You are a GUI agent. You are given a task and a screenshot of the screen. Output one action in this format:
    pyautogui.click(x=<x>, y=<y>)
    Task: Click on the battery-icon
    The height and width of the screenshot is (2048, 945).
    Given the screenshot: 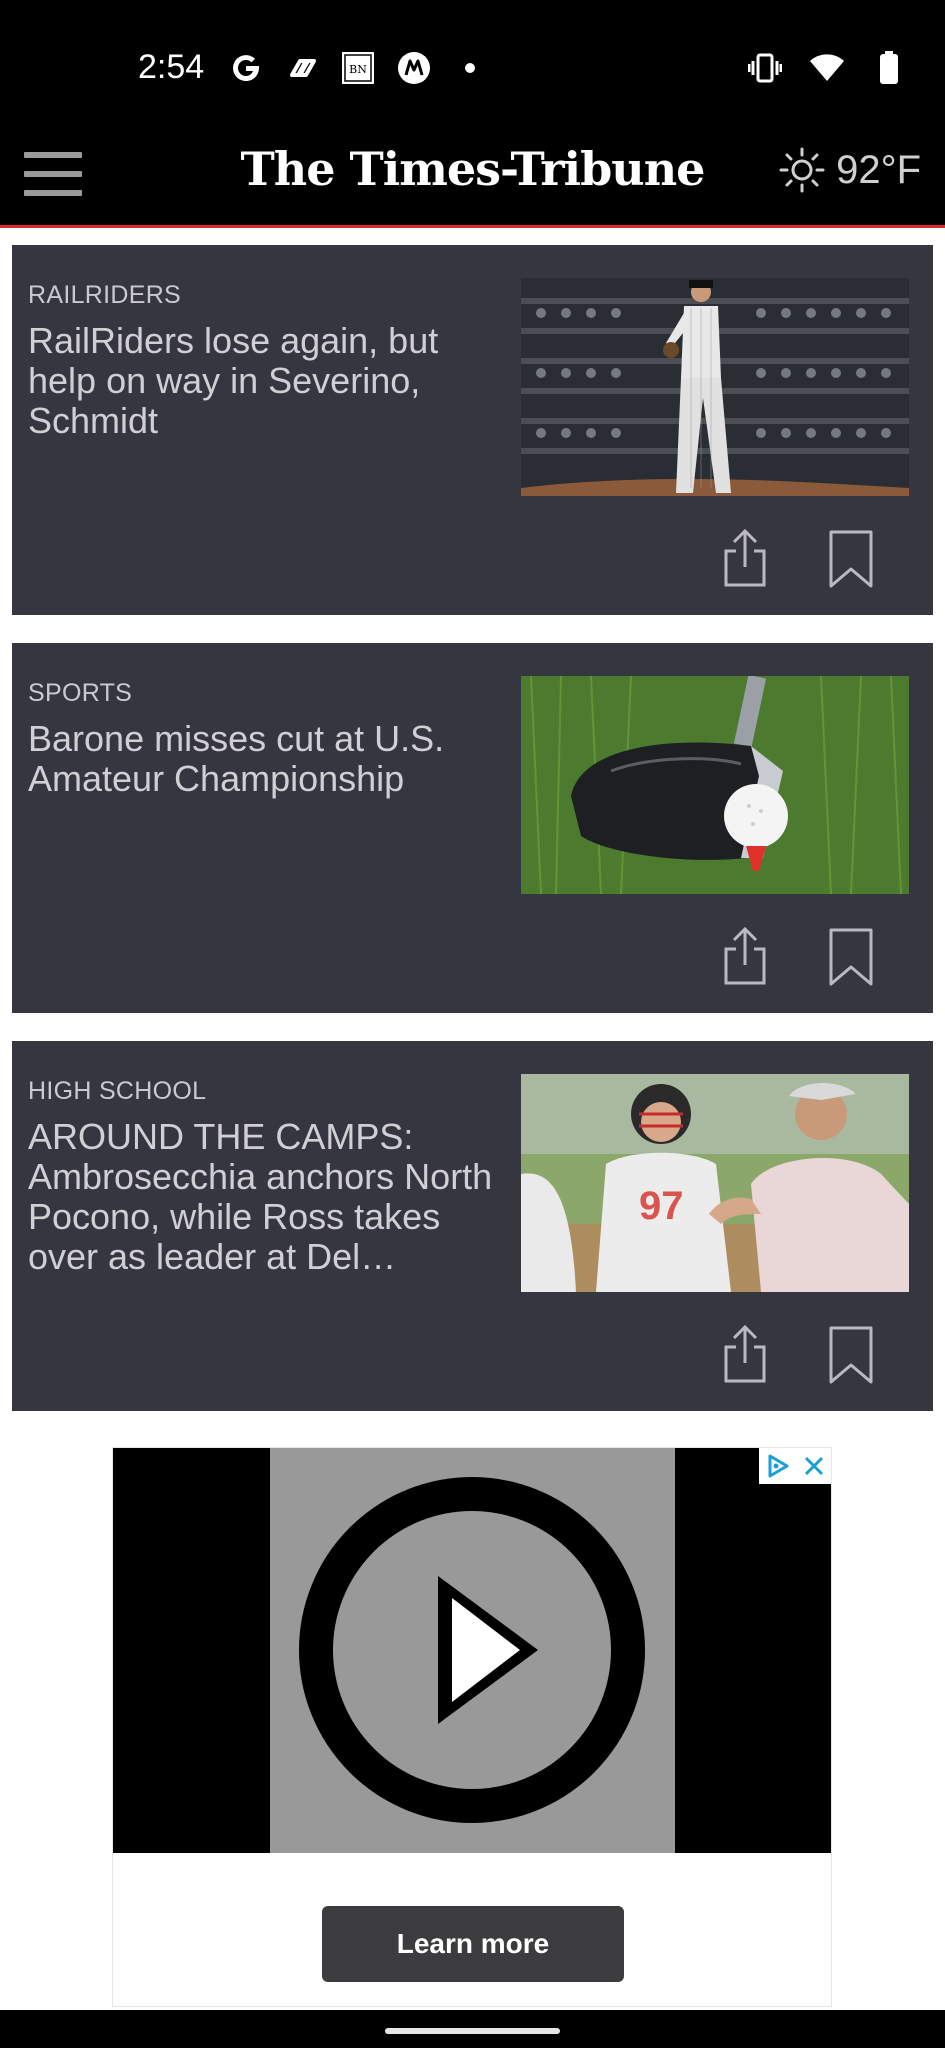 What is the action you would take?
    pyautogui.click(x=889, y=68)
    